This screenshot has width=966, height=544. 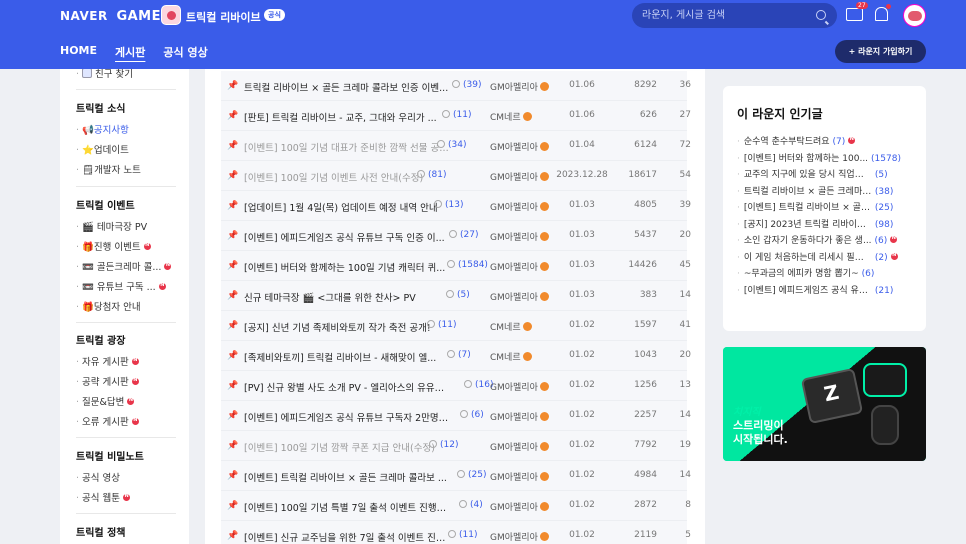 What do you see at coordinates (171, 15) in the screenshot?
I see `lounge-icon` at bounding box center [171, 15].